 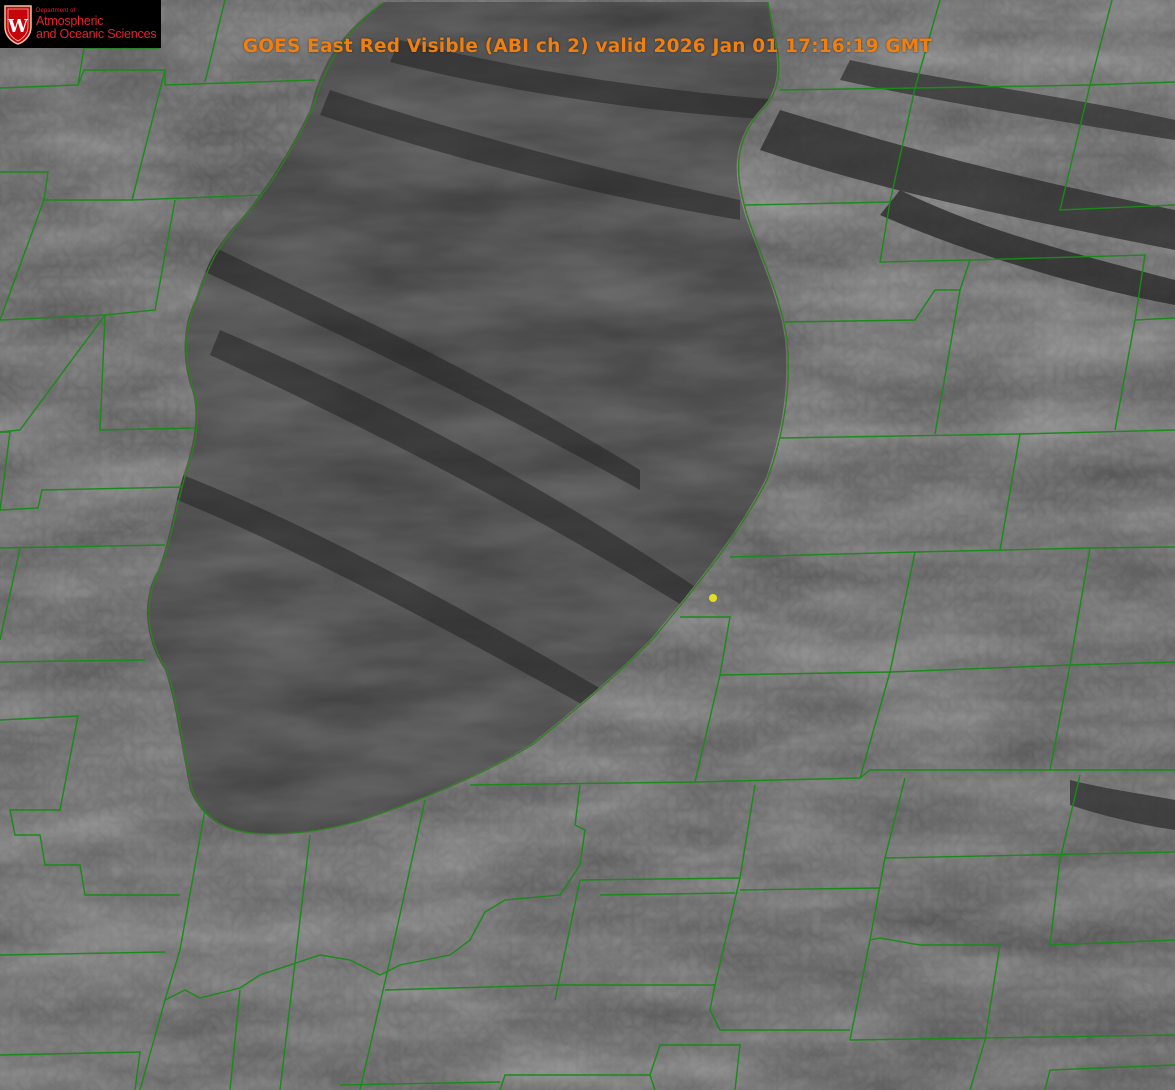 I want to click on department-line1: Atmospheric, so click(x=70, y=20).